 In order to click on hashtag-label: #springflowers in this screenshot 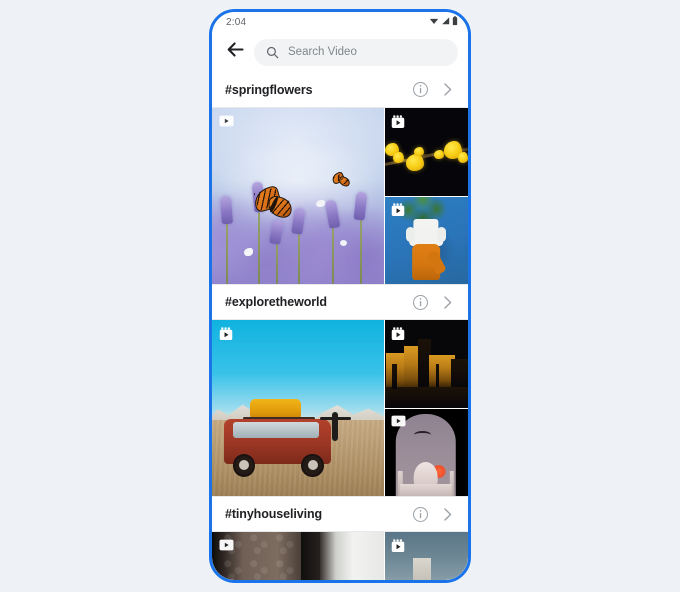, I will do `click(269, 89)`.